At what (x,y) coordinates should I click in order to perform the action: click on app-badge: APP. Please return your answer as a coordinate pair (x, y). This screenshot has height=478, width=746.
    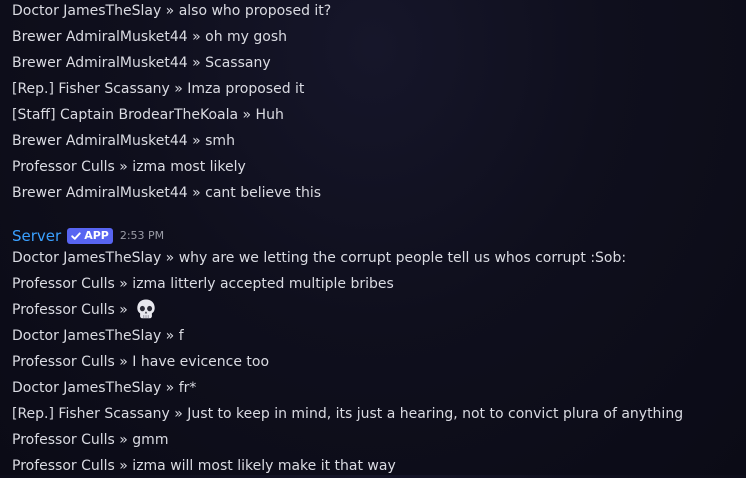
    Looking at the image, I should click on (90, 236).